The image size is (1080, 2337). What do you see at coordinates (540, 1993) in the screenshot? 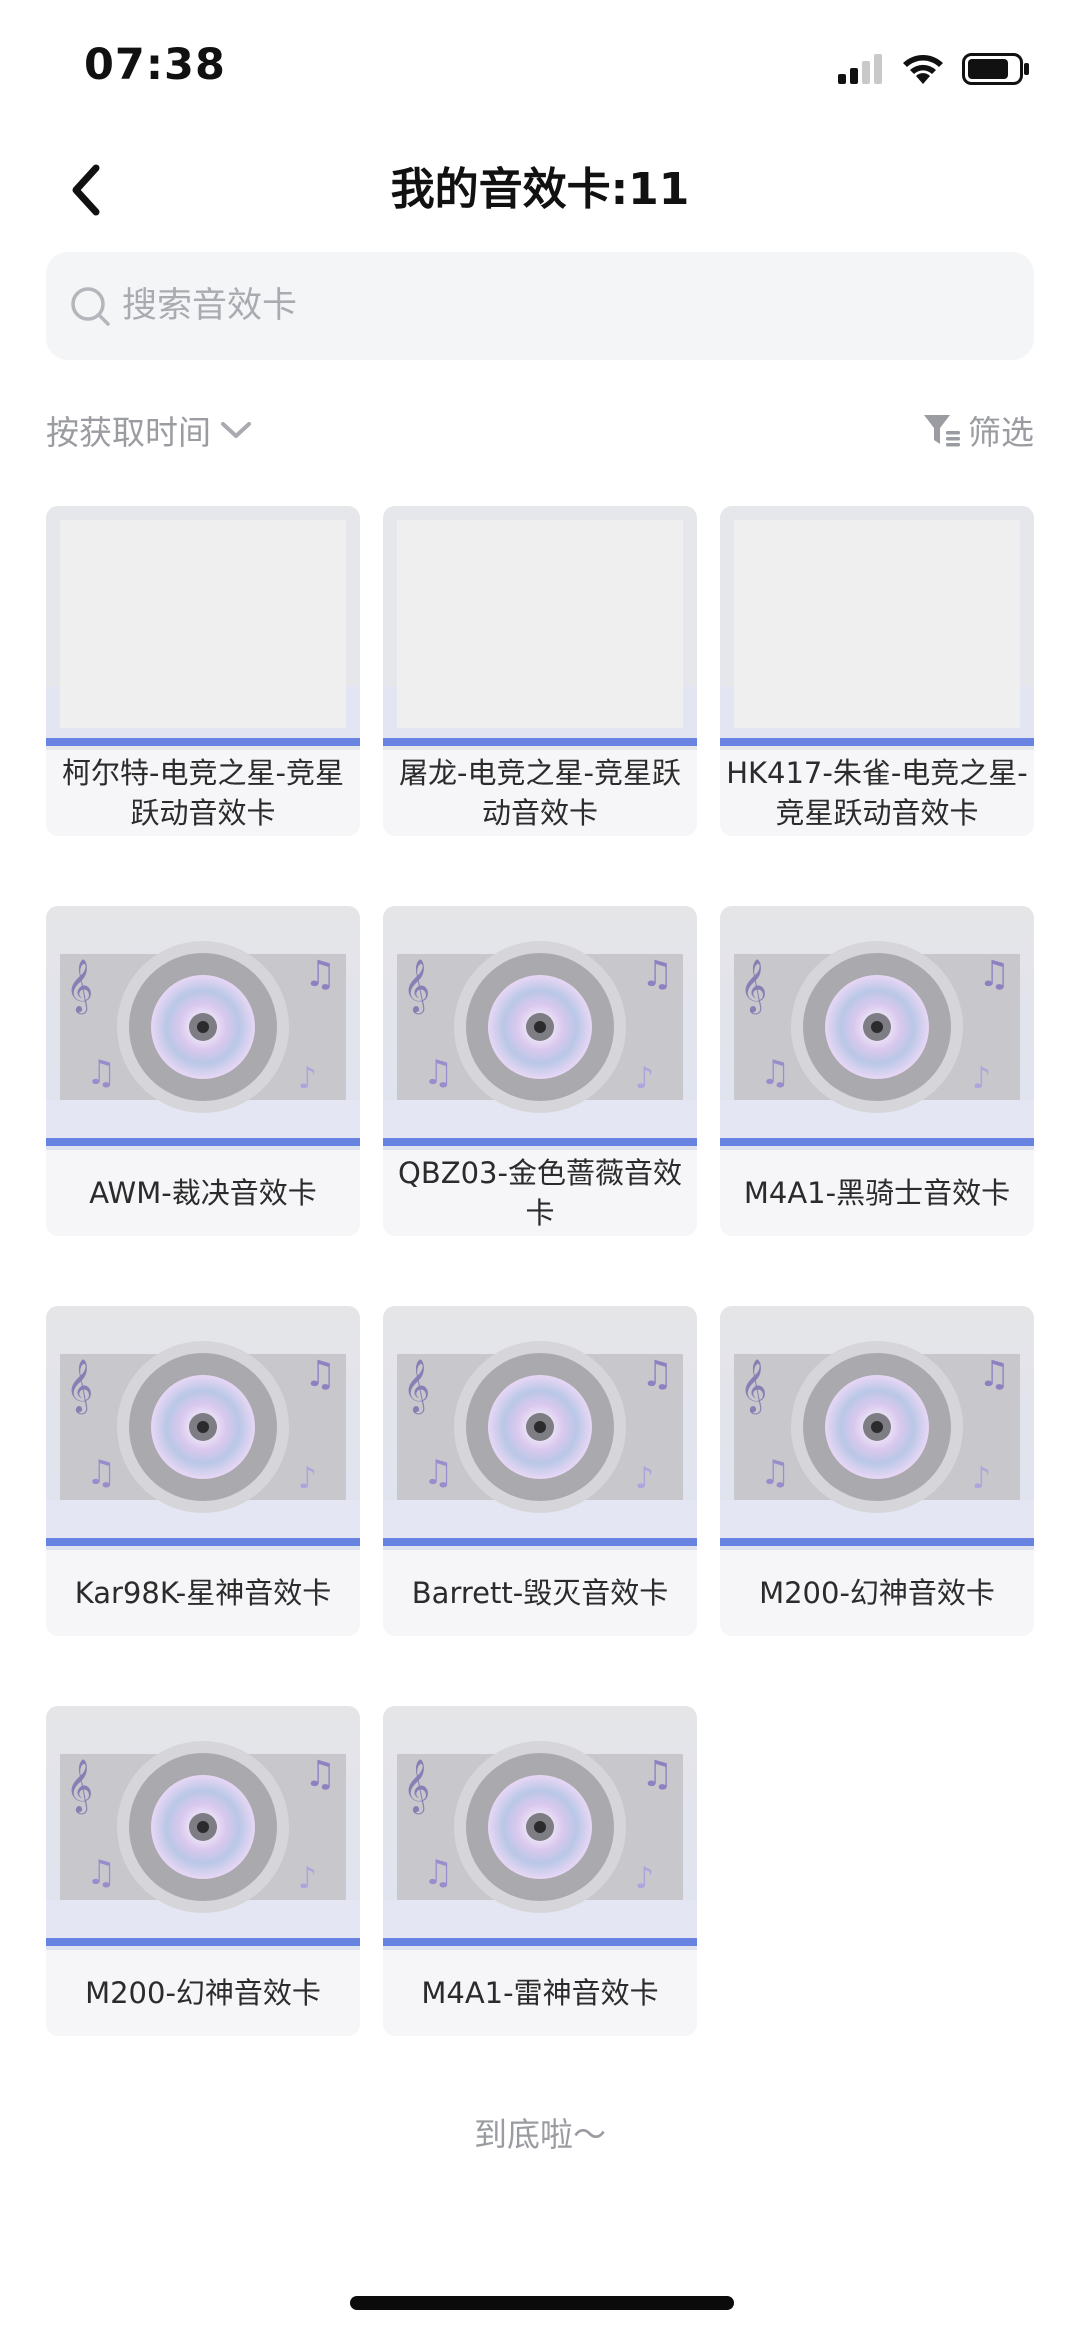
I see `card-name: M4A1-雷神音效卡` at bounding box center [540, 1993].